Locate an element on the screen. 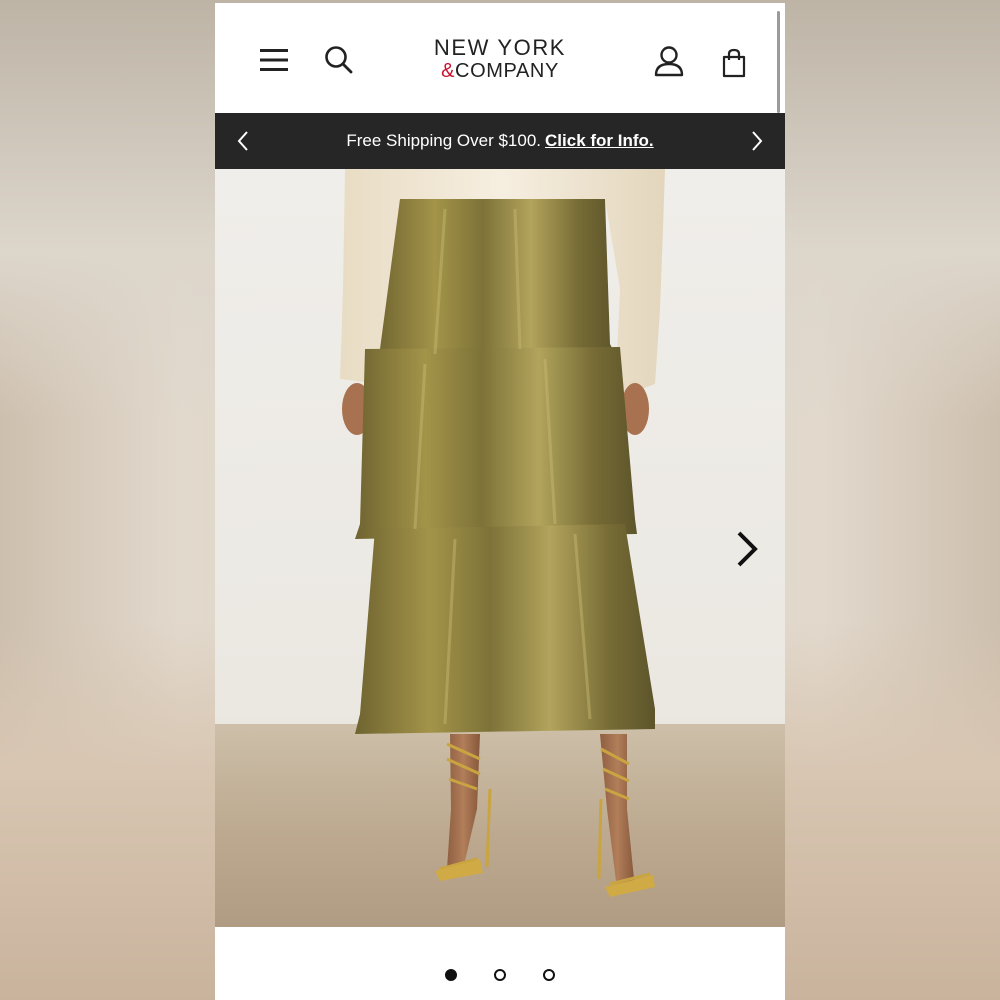  hamburger-menu-icon is located at coordinates (274, 60).